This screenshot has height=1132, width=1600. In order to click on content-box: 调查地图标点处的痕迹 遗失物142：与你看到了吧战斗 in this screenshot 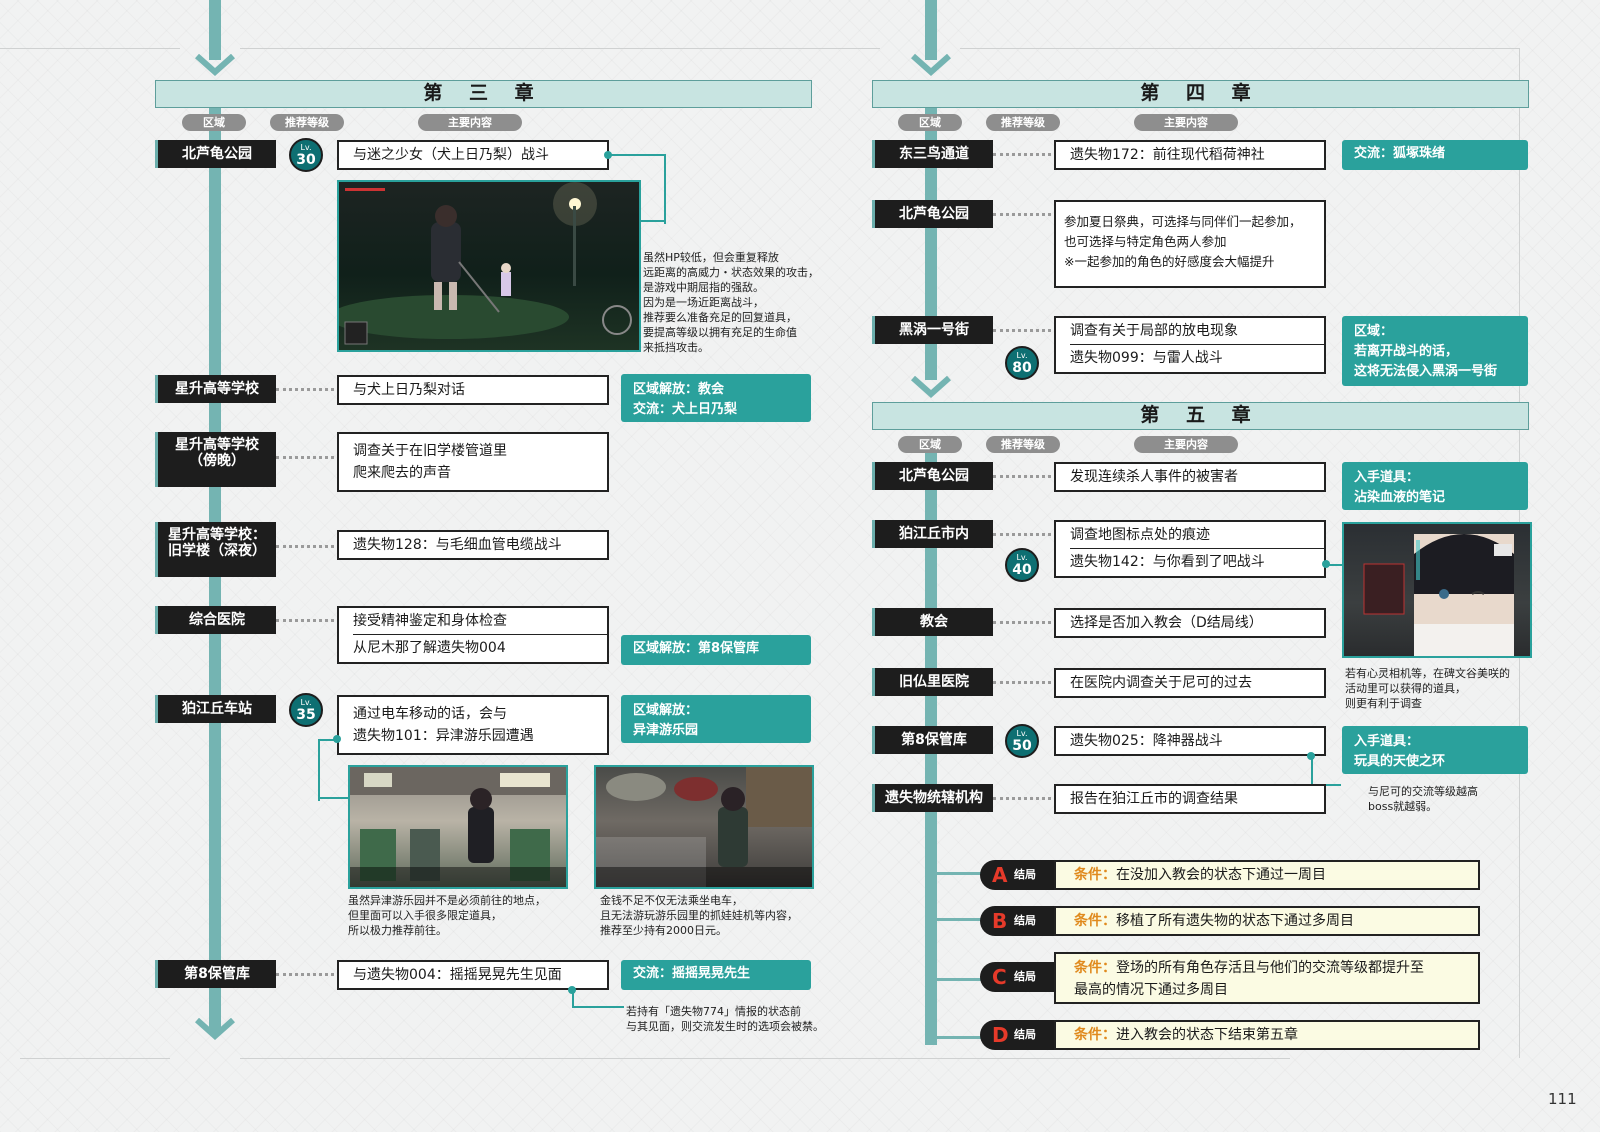, I will do `click(1190, 549)`.